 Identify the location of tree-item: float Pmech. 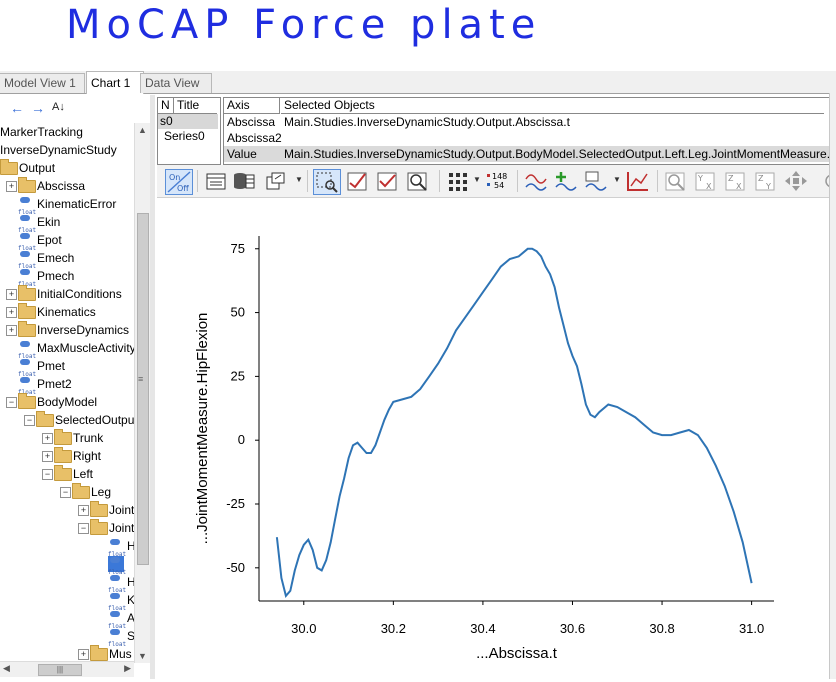
(67, 277).